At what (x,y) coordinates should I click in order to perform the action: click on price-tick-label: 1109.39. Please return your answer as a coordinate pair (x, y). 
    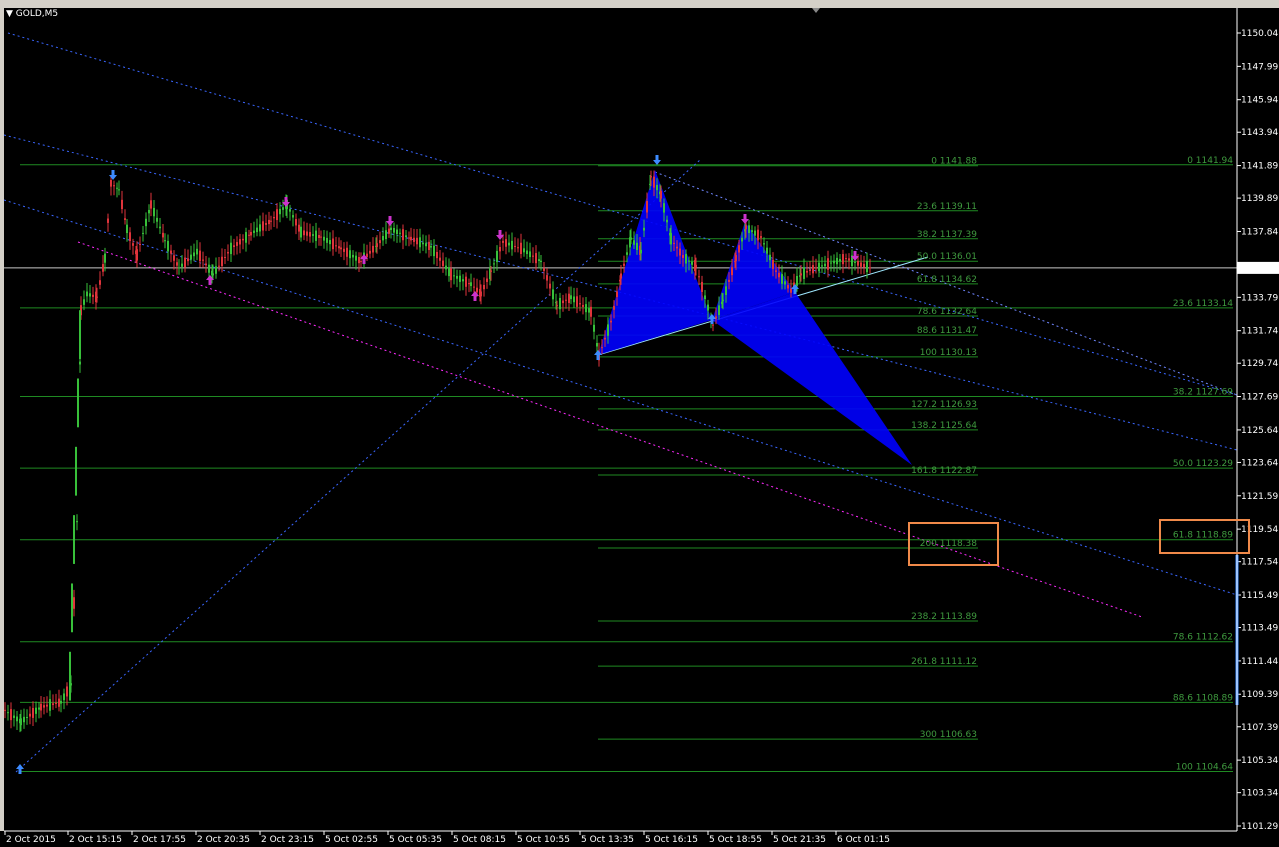
    Looking at the image, I should click on (1259, 695).